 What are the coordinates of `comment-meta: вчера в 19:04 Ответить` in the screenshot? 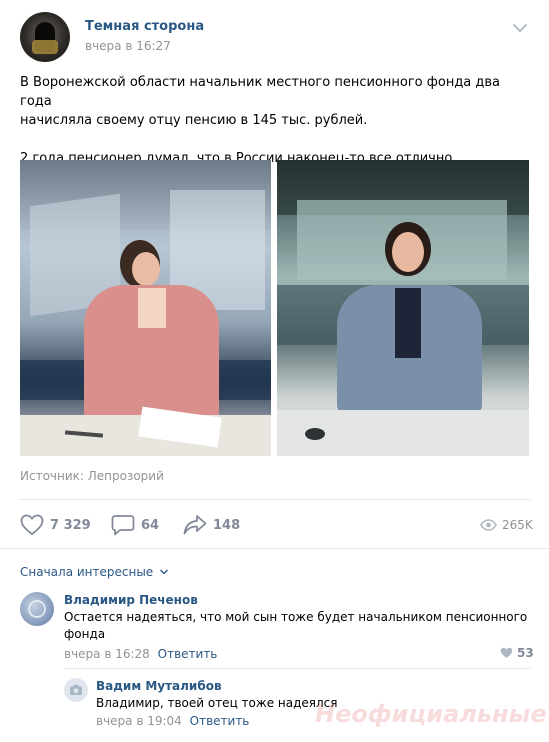 It's located at (172, 721).